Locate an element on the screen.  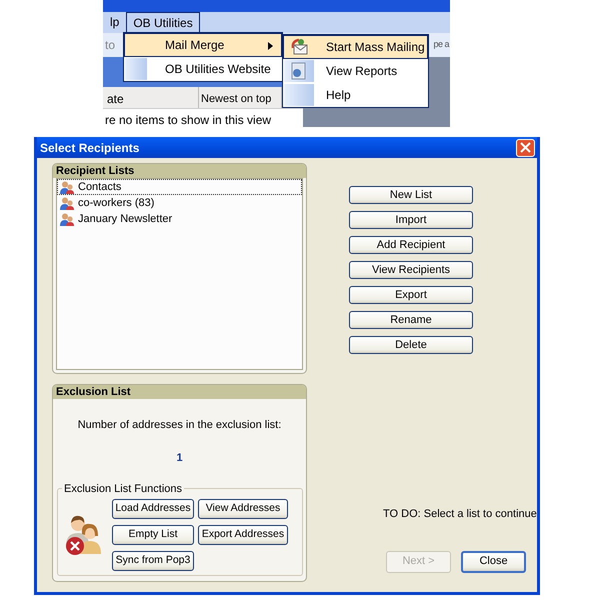
list-item: Contacts is located at coordinates (179, 187).